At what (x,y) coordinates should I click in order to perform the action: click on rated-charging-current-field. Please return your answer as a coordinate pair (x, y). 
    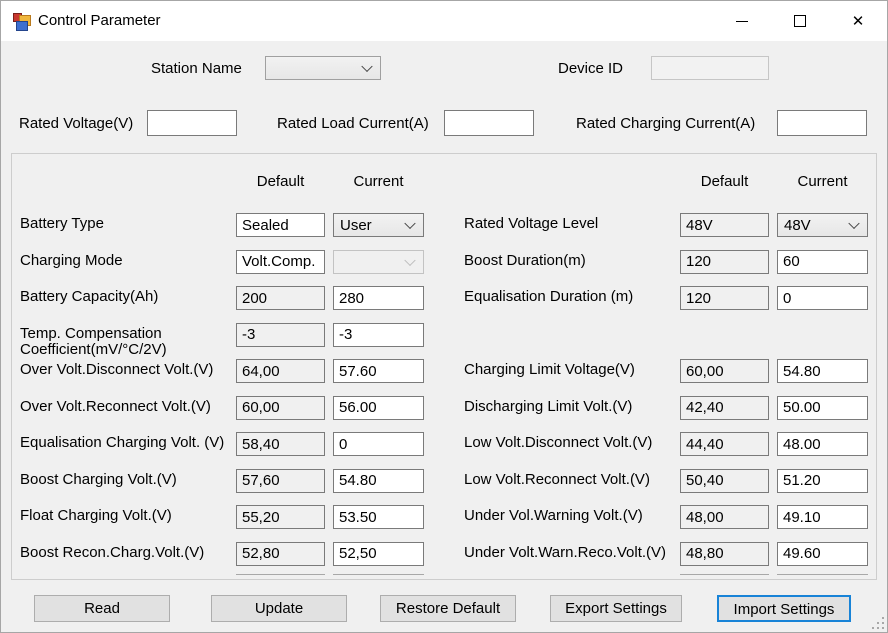
    Looking at the image, I should click on (822, 123).